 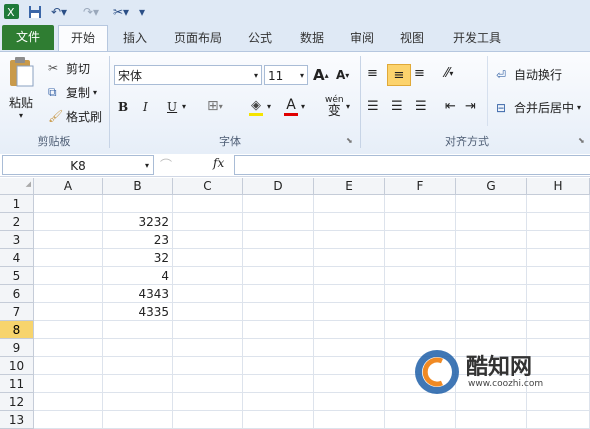 What do you see at coordinates (399, 75) in the screenshot?
I see `align-middle-icon: ≡` at bounding box center [399, 75].